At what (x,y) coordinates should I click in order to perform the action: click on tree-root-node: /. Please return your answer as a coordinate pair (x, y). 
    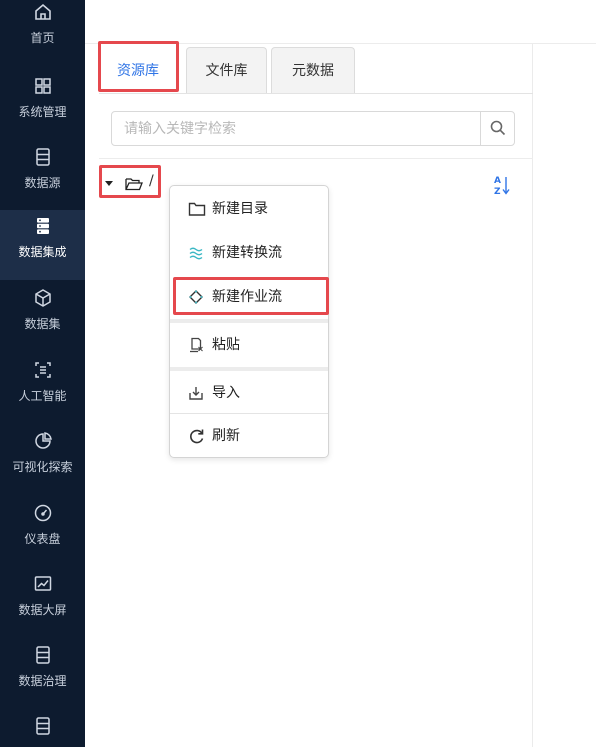
    Looking at the image, I should click on (130, 183).